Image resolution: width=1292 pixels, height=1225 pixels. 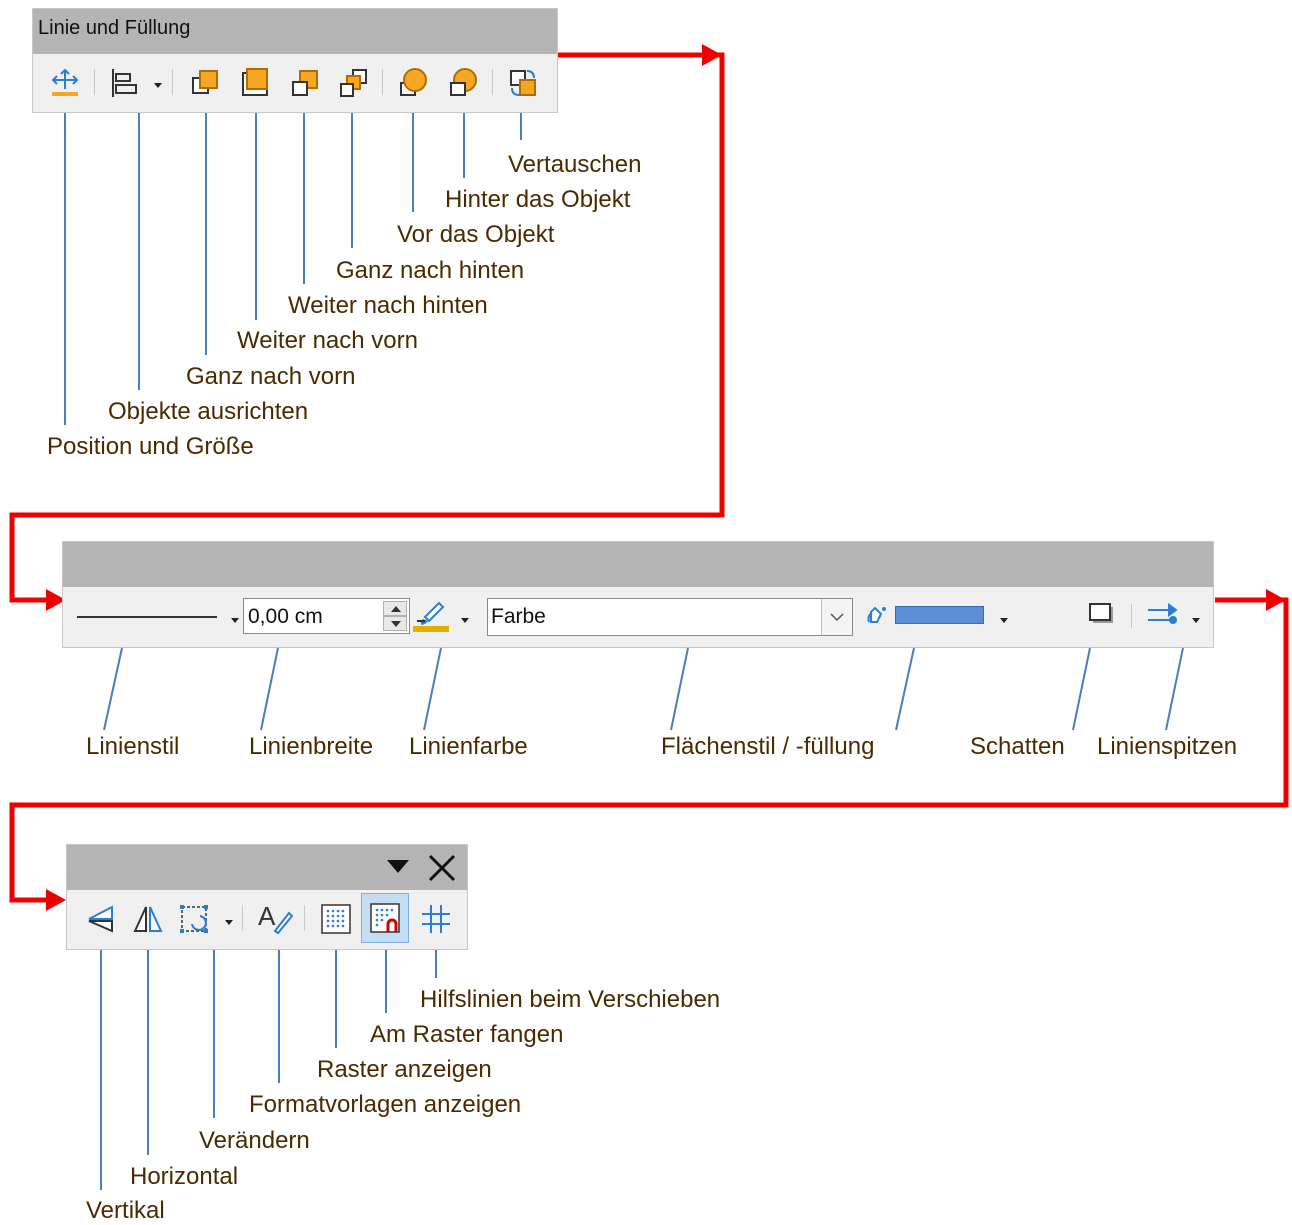 What do you see at coordinates (679, 689) in the screenshot?
I see `callout-flaechenstil` at bounding box center [679, 689].